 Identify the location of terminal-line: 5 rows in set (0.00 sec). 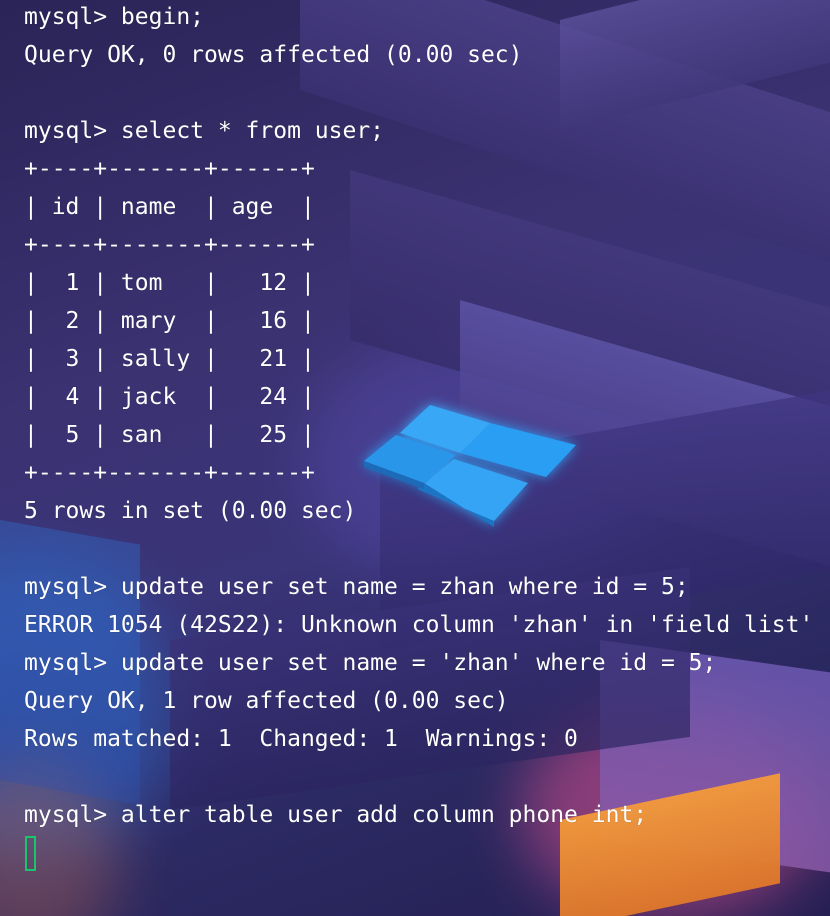
(190, 511).